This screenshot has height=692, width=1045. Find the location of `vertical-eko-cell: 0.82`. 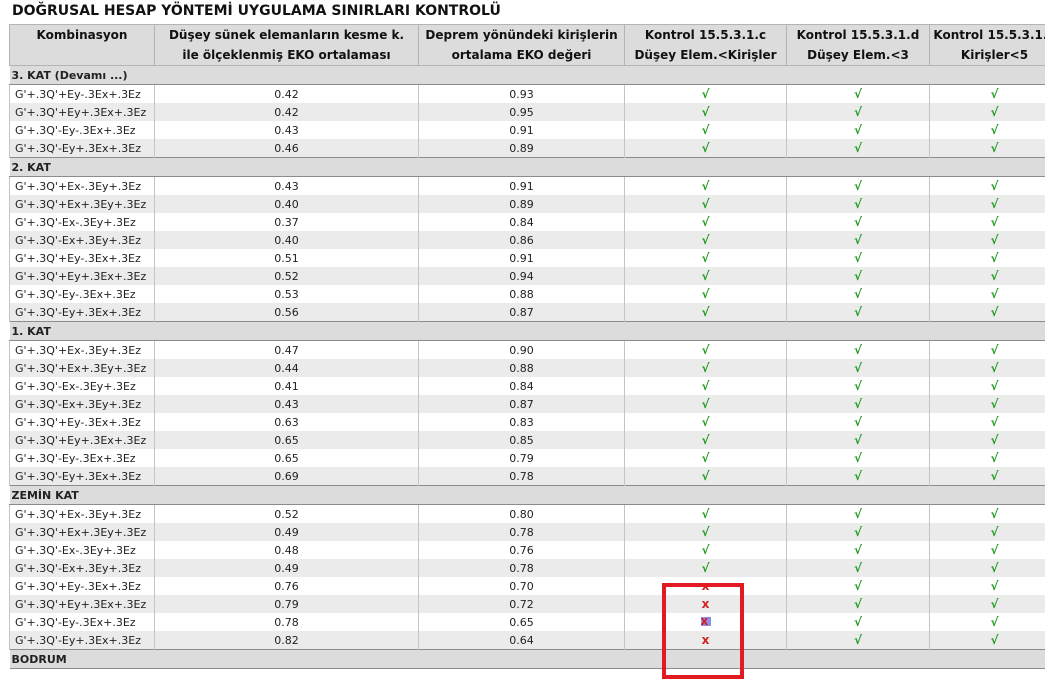

vertical-eko-cell: 0.82 is located at coordinates (286, 640).